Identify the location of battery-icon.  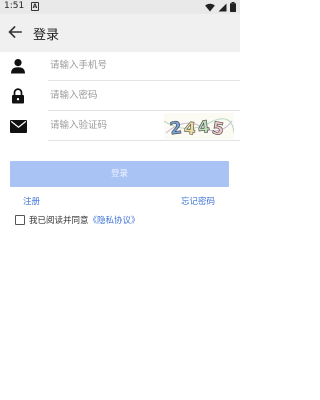
(233, 7).